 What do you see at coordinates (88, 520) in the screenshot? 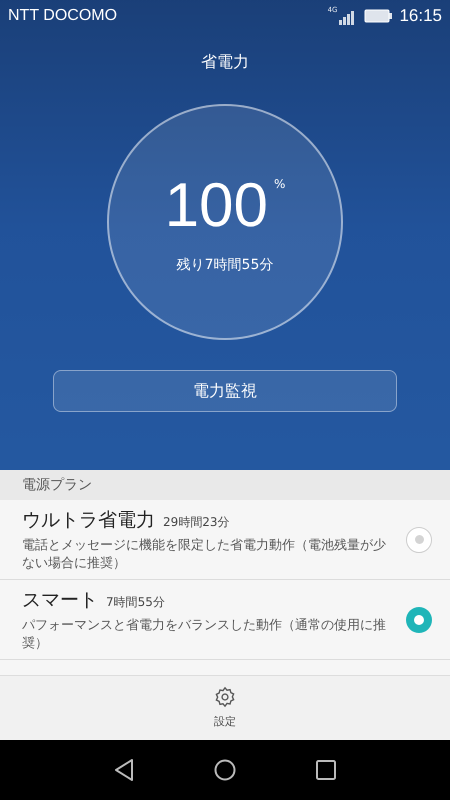
I see `plan-name: ウルトラ省電力` at bounding box center [88, 520].